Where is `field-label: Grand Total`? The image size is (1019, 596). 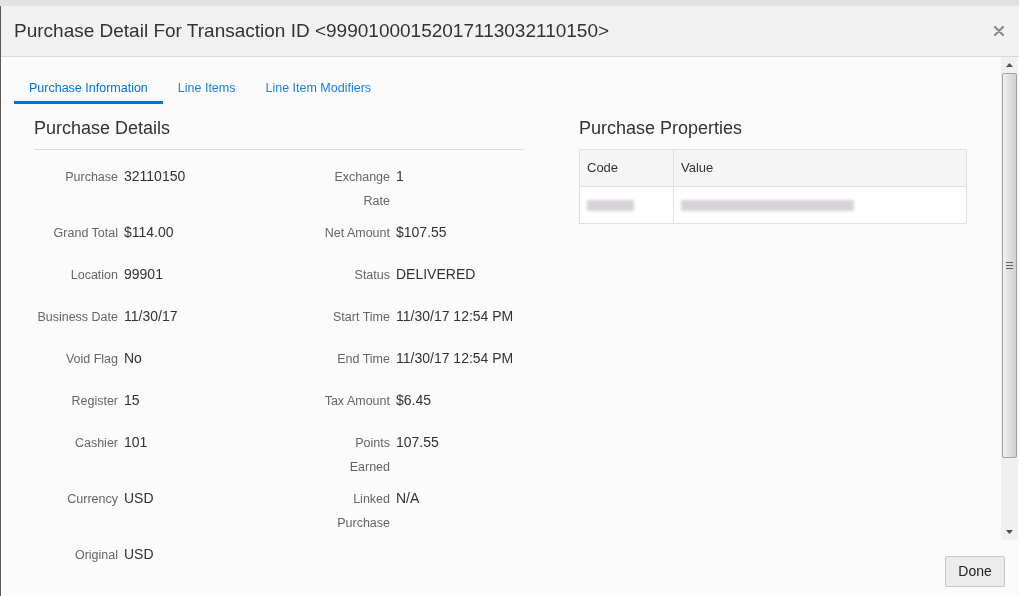
field-label: Grand Total is located at coordinates (85, 233).